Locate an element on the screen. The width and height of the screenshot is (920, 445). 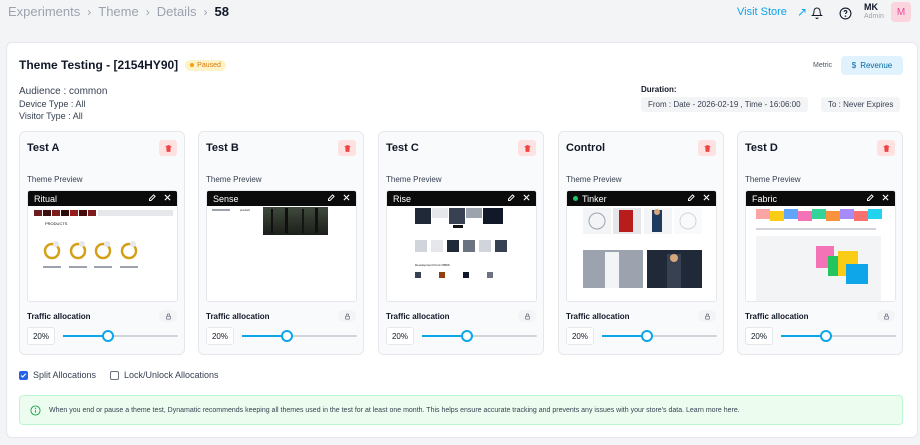
device-type-text: Device Type : All is located at coordinates (52, 104).